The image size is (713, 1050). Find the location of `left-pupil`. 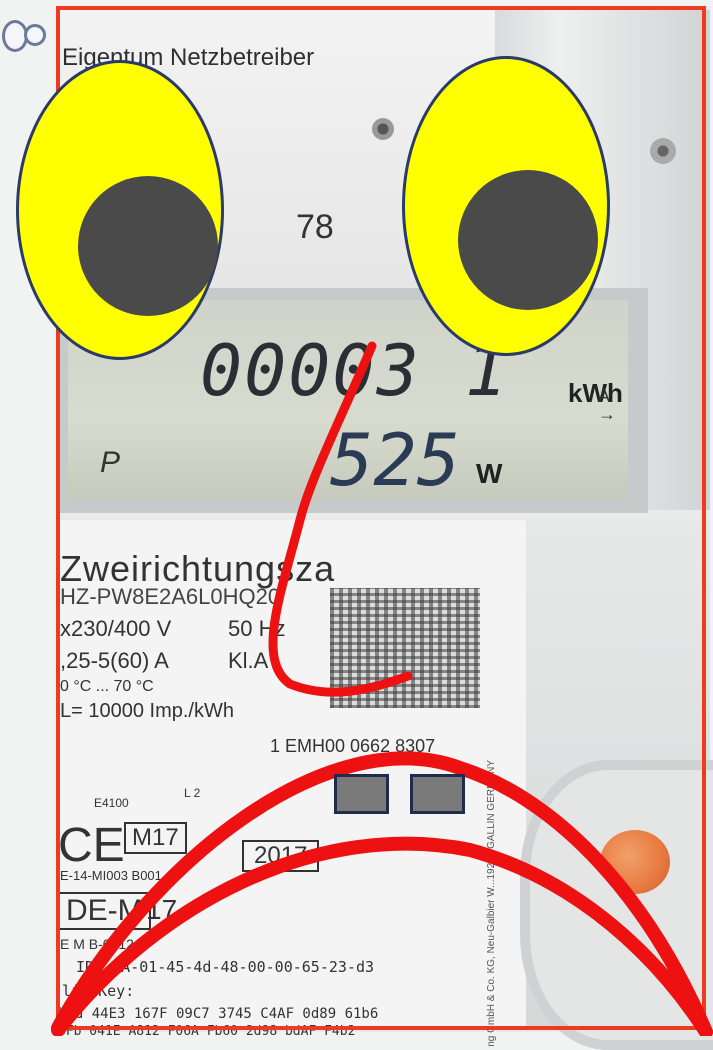

left-pupil is located at coordinates (148, 246).